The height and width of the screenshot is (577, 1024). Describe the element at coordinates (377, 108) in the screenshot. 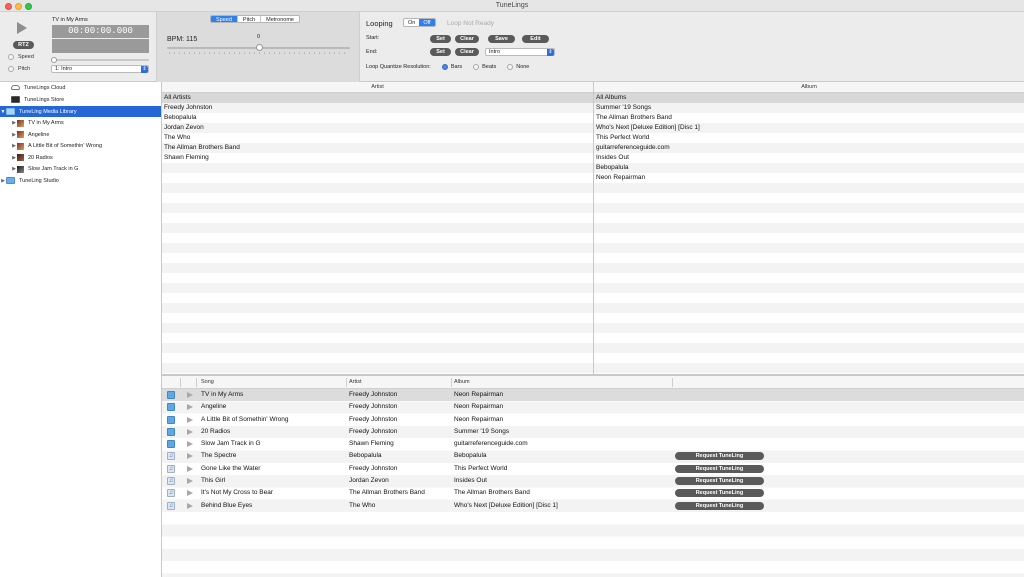

I see `artist-row: Freedy Johnston` at that location.